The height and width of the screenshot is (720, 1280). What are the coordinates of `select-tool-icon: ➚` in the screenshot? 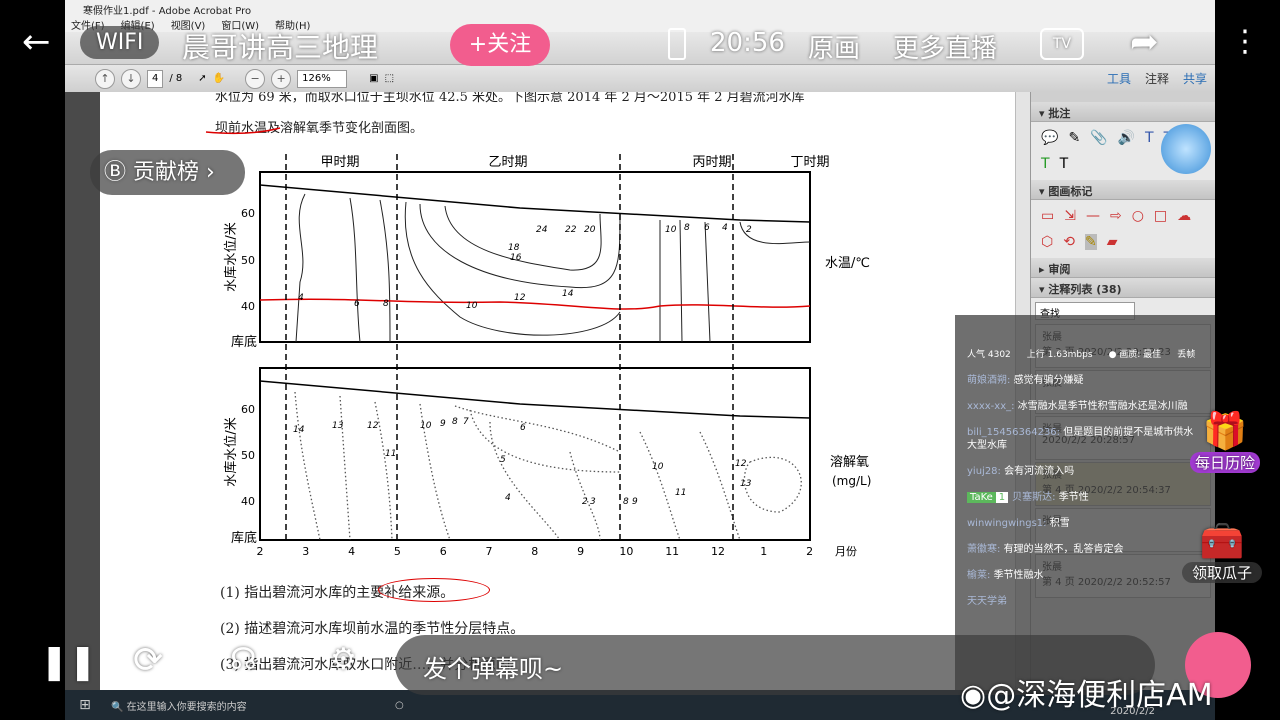 It's located at (202, 78).